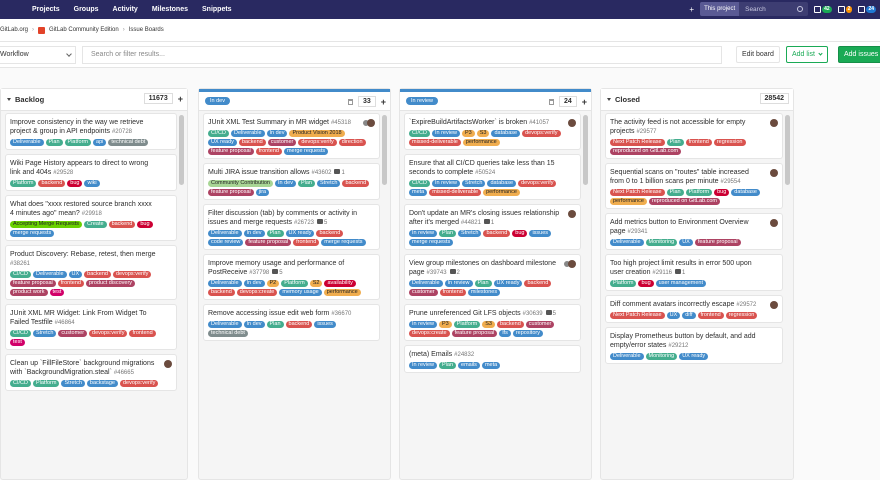 This screenshot has width=880, height=480. Describe the element at coordinates (418, 192) in the screenshot. I see `issue-label: meta` at that location.